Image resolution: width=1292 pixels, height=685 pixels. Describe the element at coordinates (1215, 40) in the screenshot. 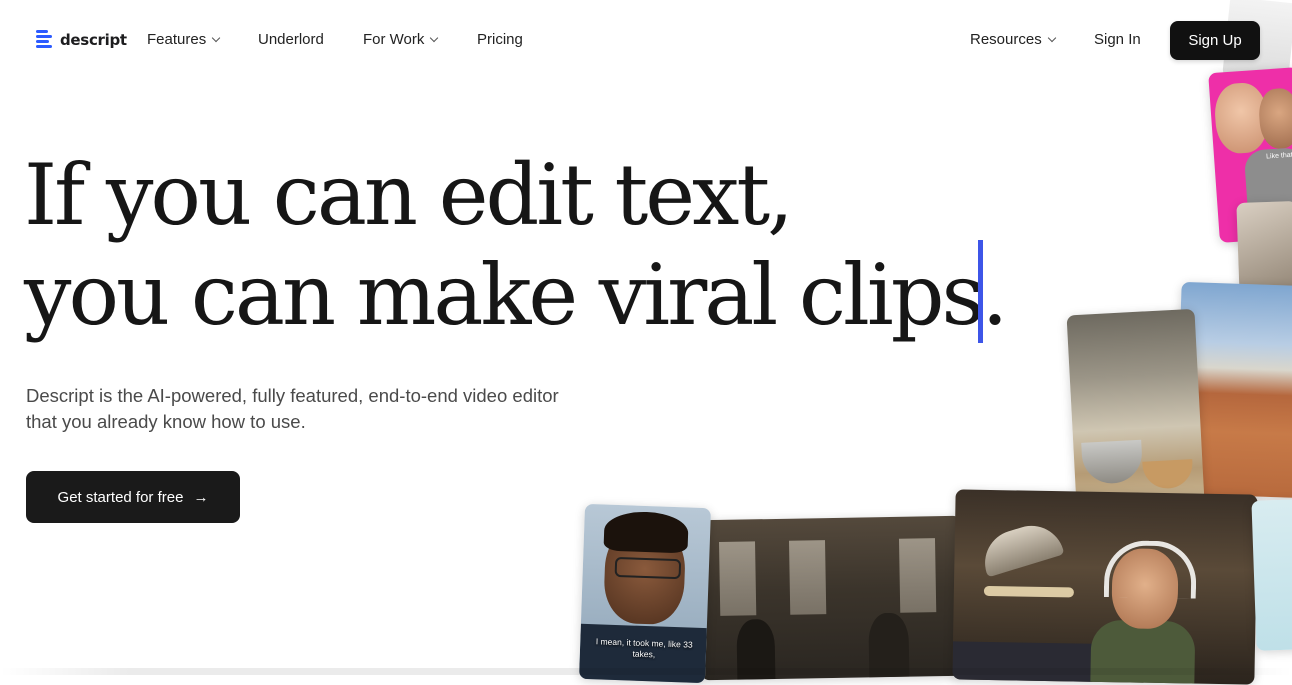

I see `sign-up-button: Sign Up` at that location.